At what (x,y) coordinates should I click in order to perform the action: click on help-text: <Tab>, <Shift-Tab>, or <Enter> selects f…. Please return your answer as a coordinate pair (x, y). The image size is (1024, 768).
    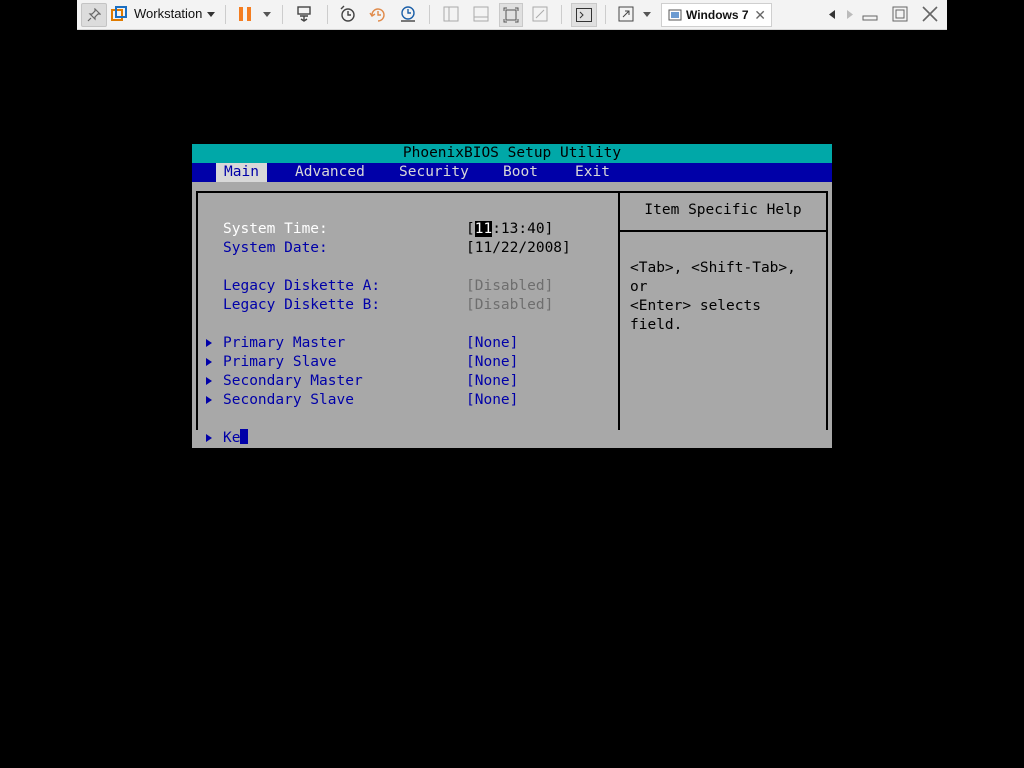
    Looking at the image, I should click on (725, 297).